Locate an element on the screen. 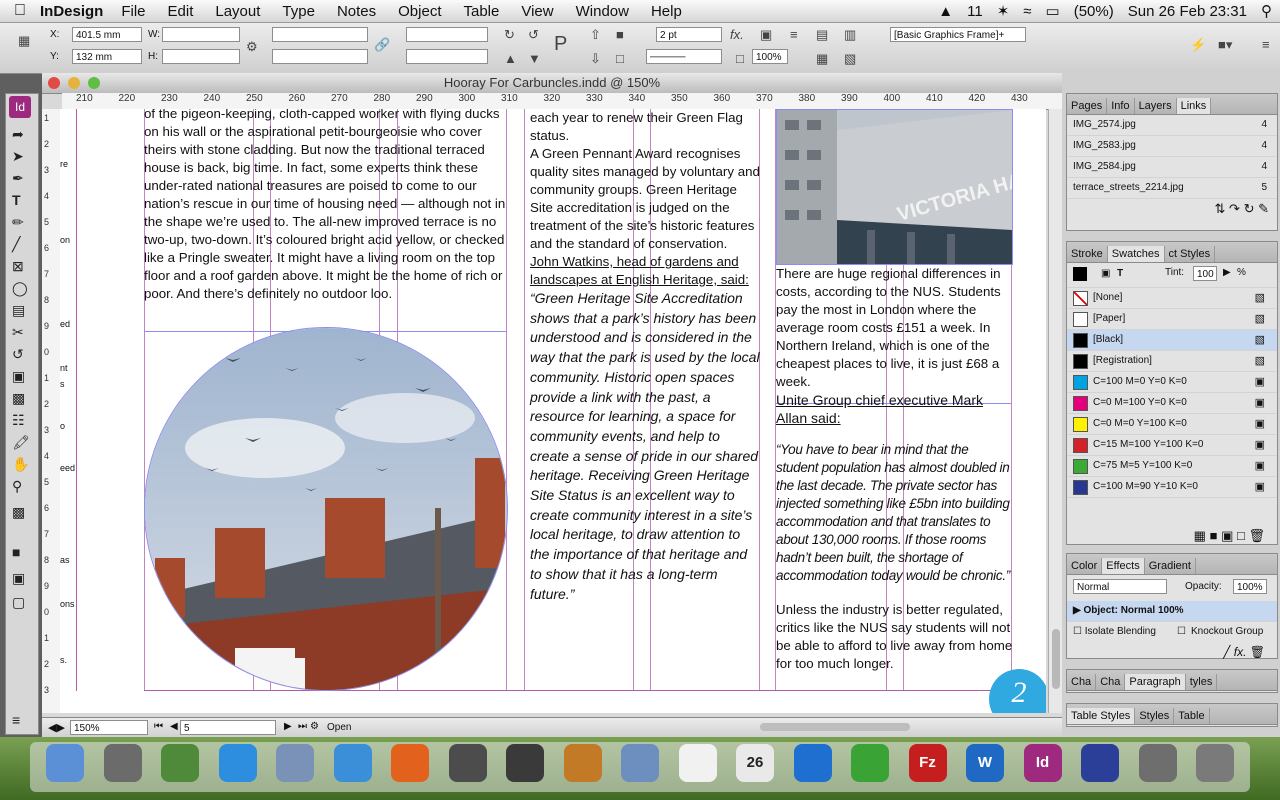 This screenshot has width=1280, height=800. expand-triangle-icon: ▶ is located at coordinates (1077, 610).